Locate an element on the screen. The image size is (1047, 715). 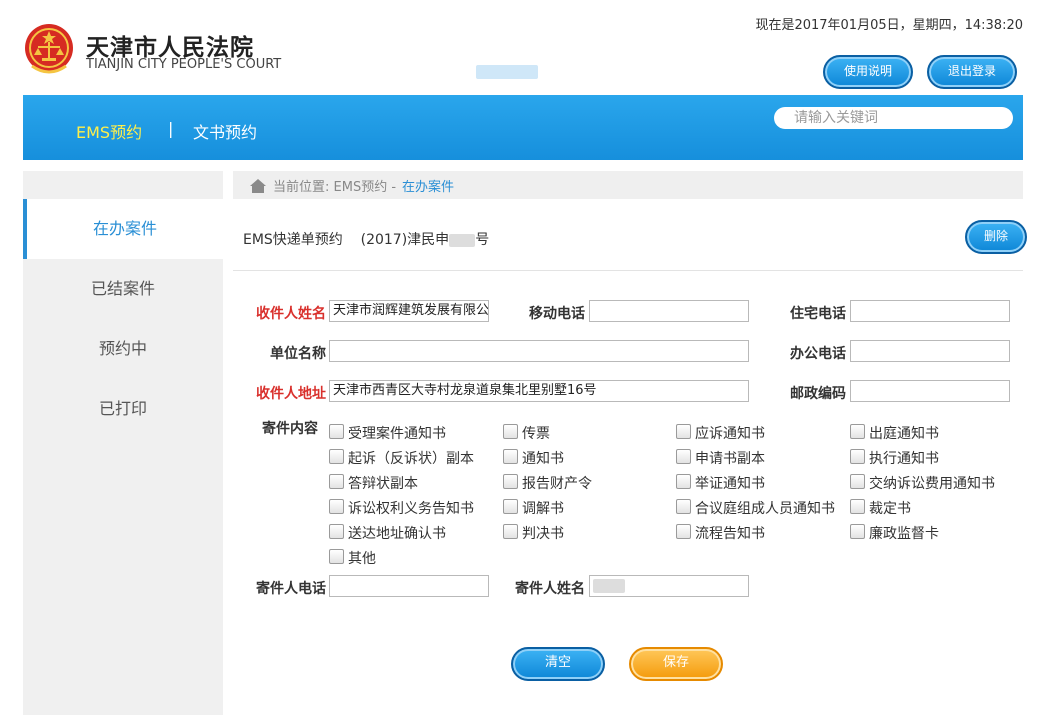
sender-phone-field is located at coordinates (409, 586).